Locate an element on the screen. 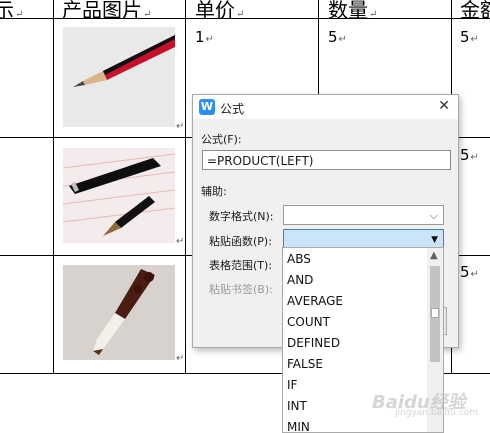  formula-input: =PRODUCT(LEFT) is located at coordinates (326, 160).